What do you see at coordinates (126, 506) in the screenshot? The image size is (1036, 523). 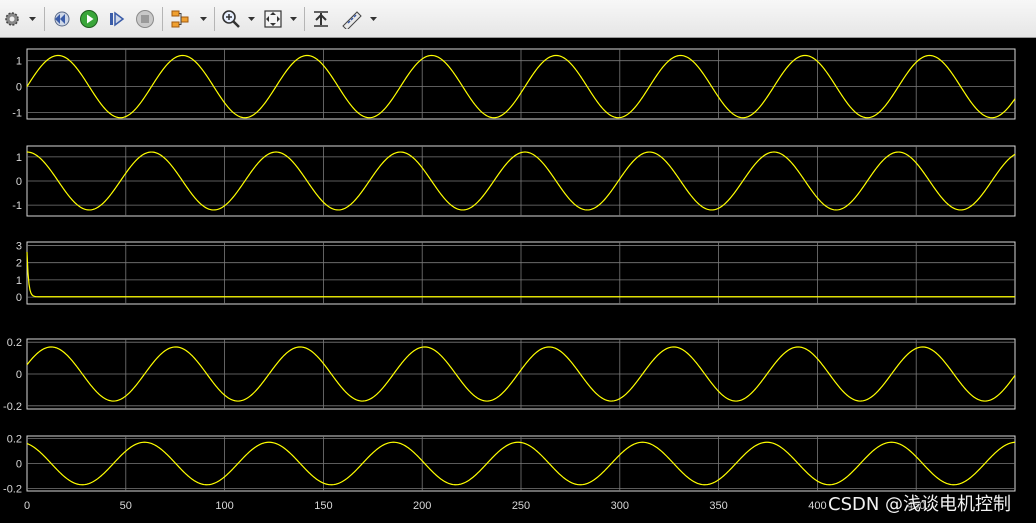 I see `x-tick-label: 50` at bounding box center [126, 506].